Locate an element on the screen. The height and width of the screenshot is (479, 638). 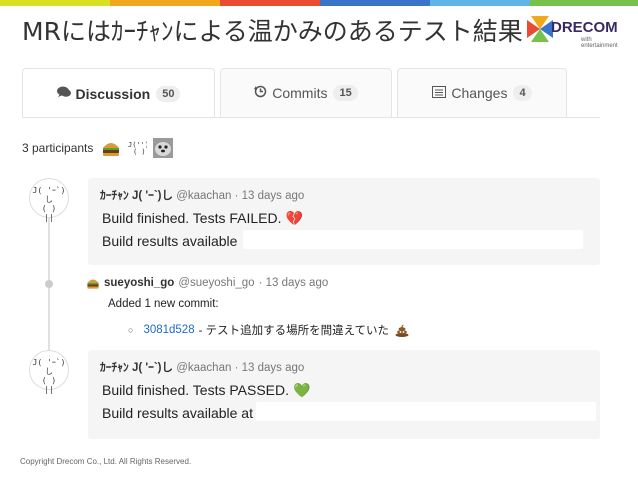
system-note-username: @sueyoshi_go is located at coordinates (216, 283).